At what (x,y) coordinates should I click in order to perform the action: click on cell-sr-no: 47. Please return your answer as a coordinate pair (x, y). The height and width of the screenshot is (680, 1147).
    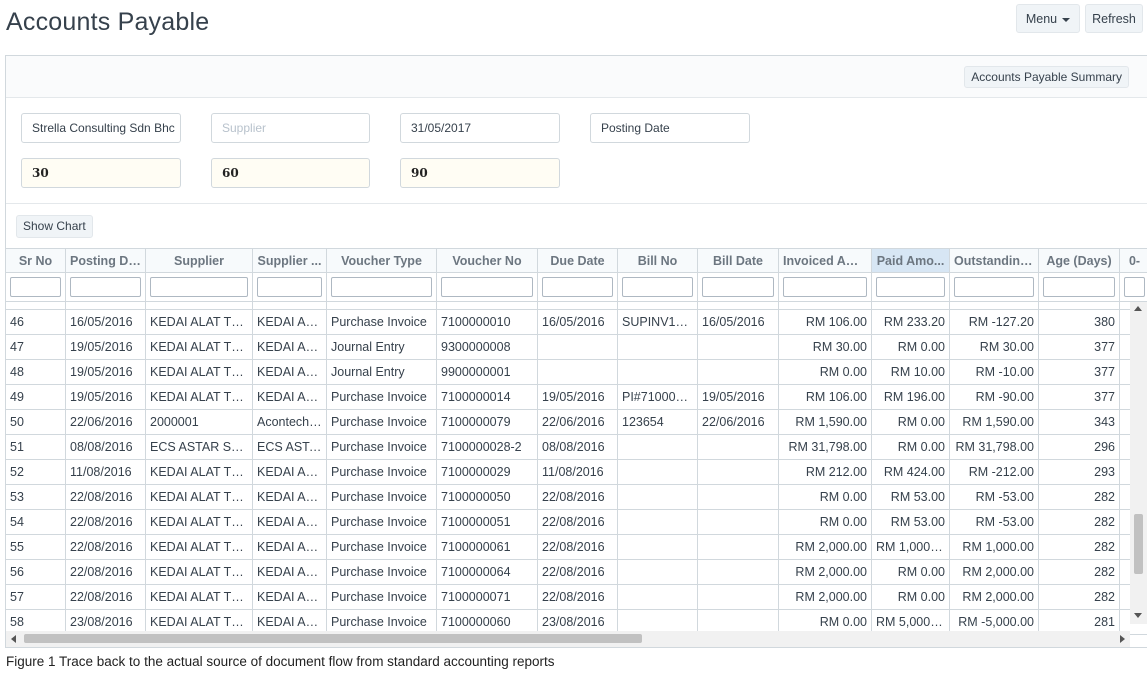
    Looking at the image, I should click on (36, 347).